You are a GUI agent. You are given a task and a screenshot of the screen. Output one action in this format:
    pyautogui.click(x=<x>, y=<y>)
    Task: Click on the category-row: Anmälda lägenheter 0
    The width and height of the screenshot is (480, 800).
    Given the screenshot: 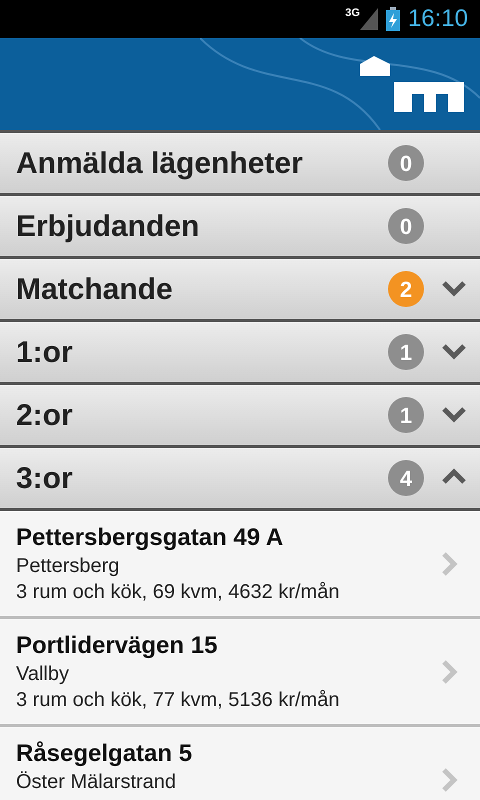 What is the action you would take?
    pyautogui.click(x=240, y=163)
    